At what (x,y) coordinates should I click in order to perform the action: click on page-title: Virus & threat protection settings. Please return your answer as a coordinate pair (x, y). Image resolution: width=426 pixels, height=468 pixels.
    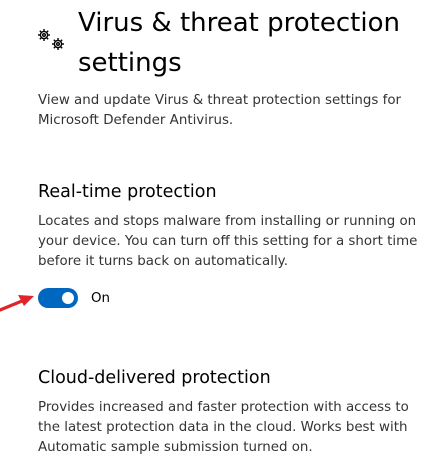
    Looking at the image, I should click on (248, 43).